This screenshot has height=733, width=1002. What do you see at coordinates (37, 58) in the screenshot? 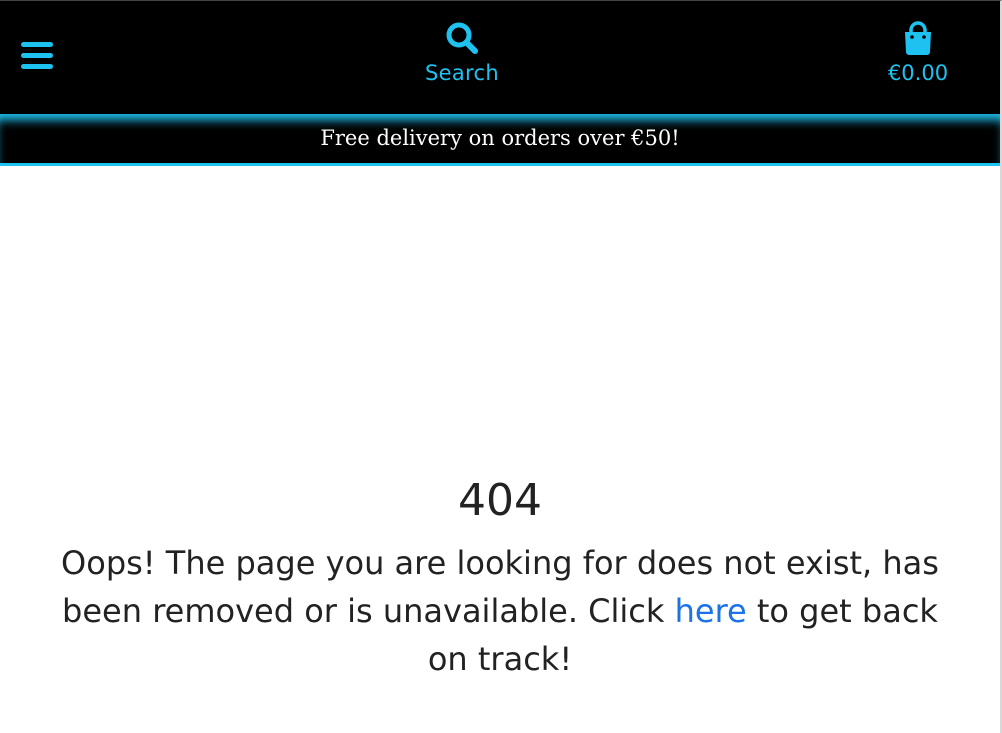
I see `hamburger-menu-icon` at bounding box center [37, 58].